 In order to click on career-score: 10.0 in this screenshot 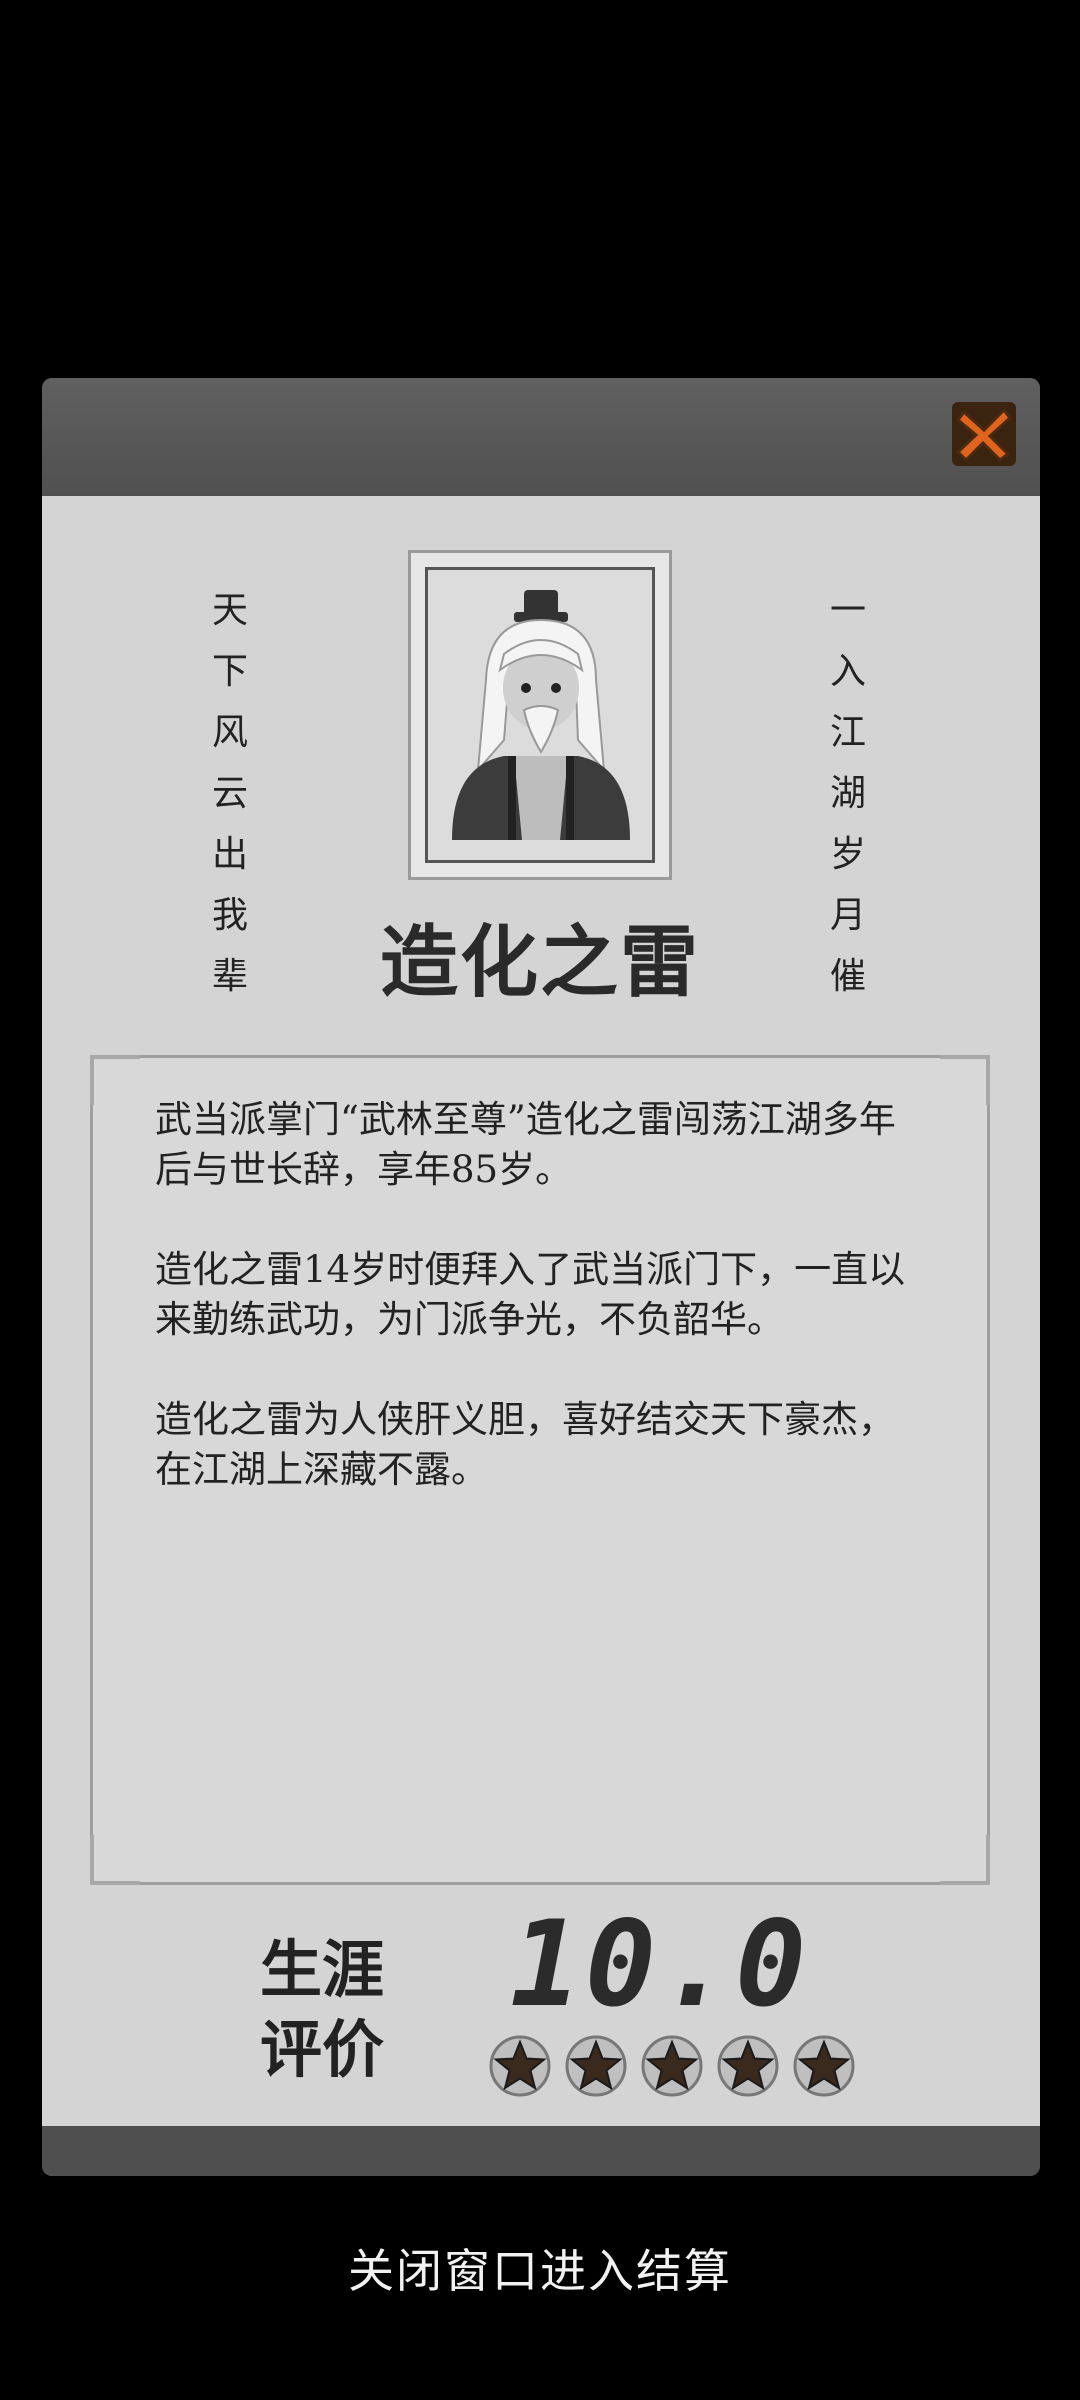, I will do `click(660, 1964)`.